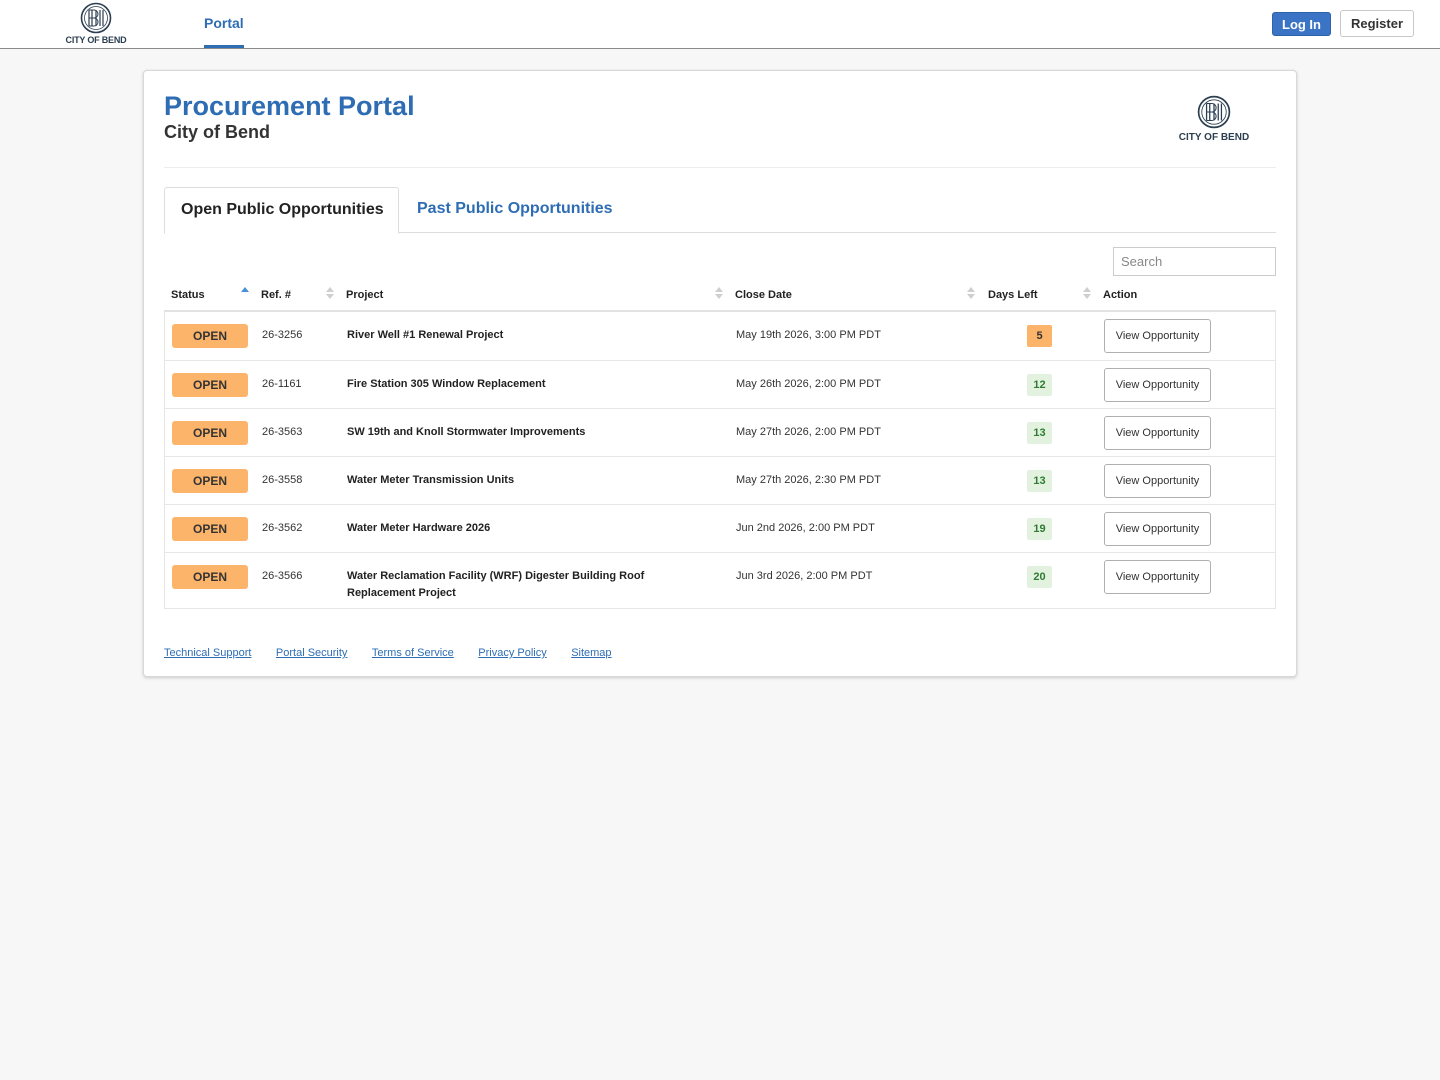  Describe the element at coordinates (245, 294) in the screenshot. I see `sort-asc-icon` at that location.